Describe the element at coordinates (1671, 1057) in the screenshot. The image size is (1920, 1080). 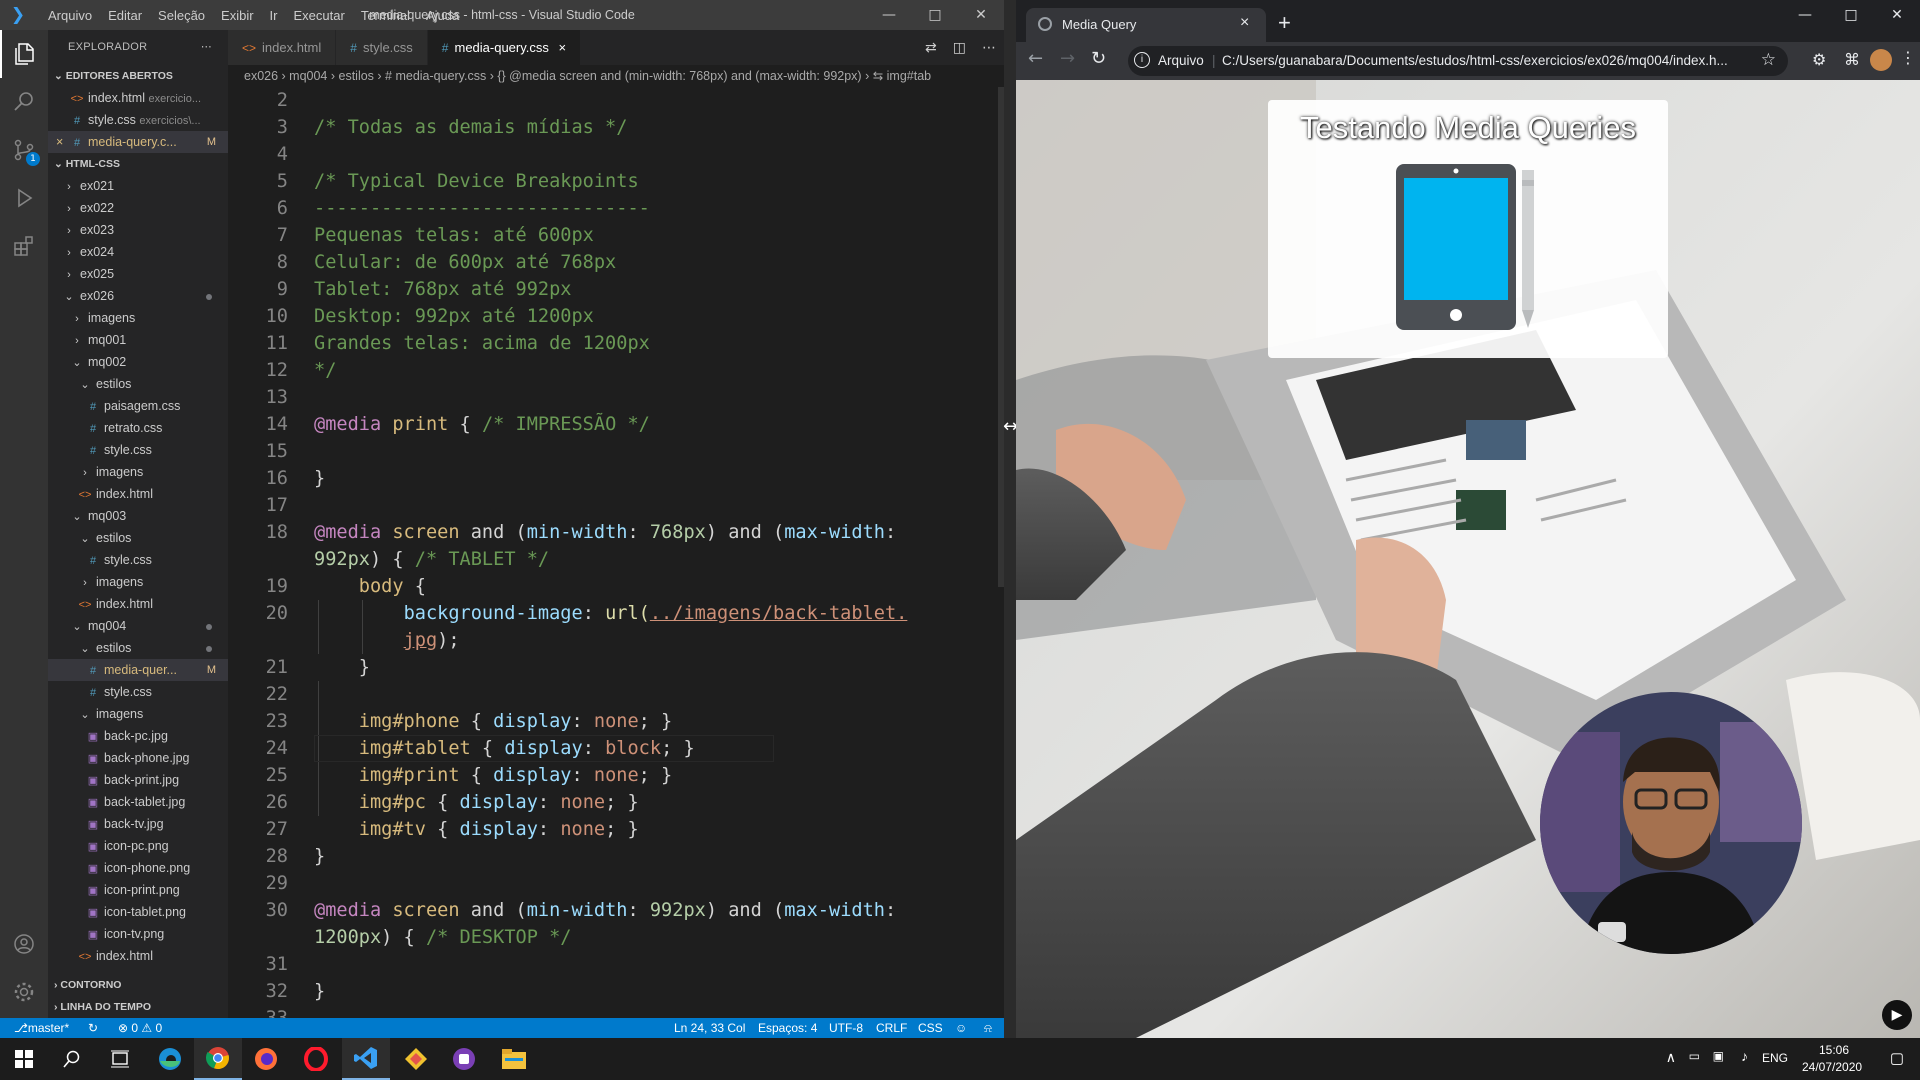
I see `tray-expand-icon: ∧` at that location.